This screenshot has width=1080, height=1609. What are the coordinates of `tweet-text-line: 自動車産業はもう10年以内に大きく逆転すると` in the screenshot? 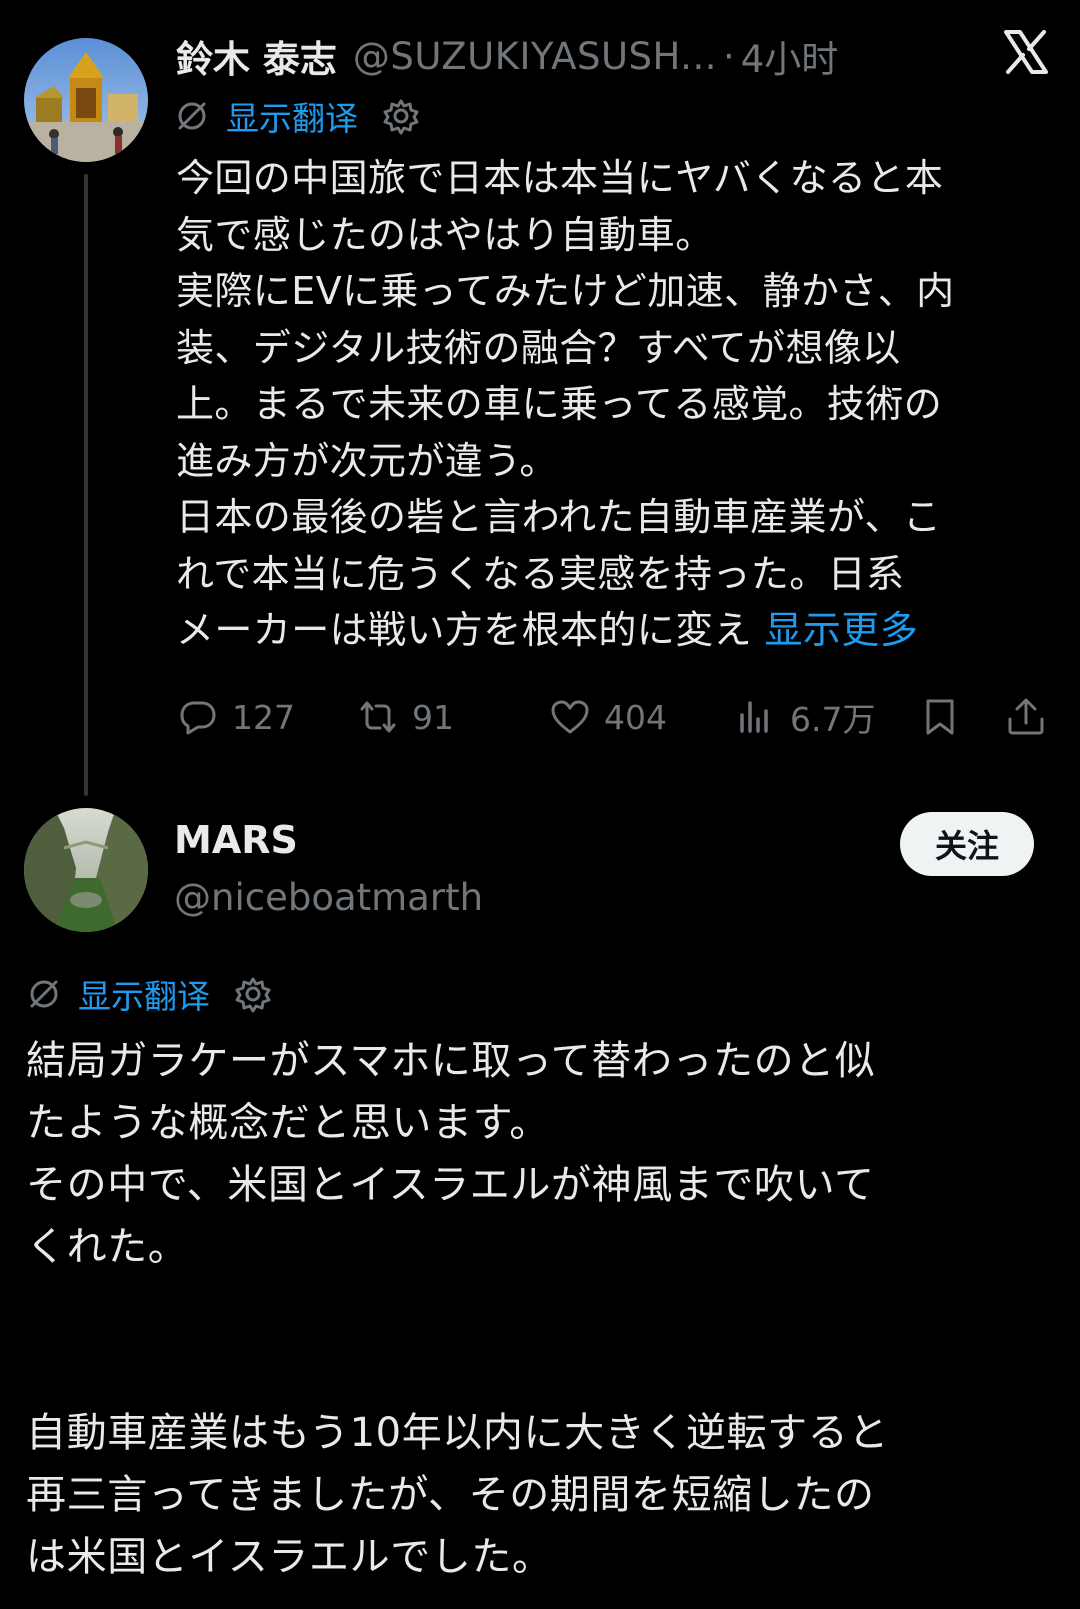 It's located at (457, 1433).